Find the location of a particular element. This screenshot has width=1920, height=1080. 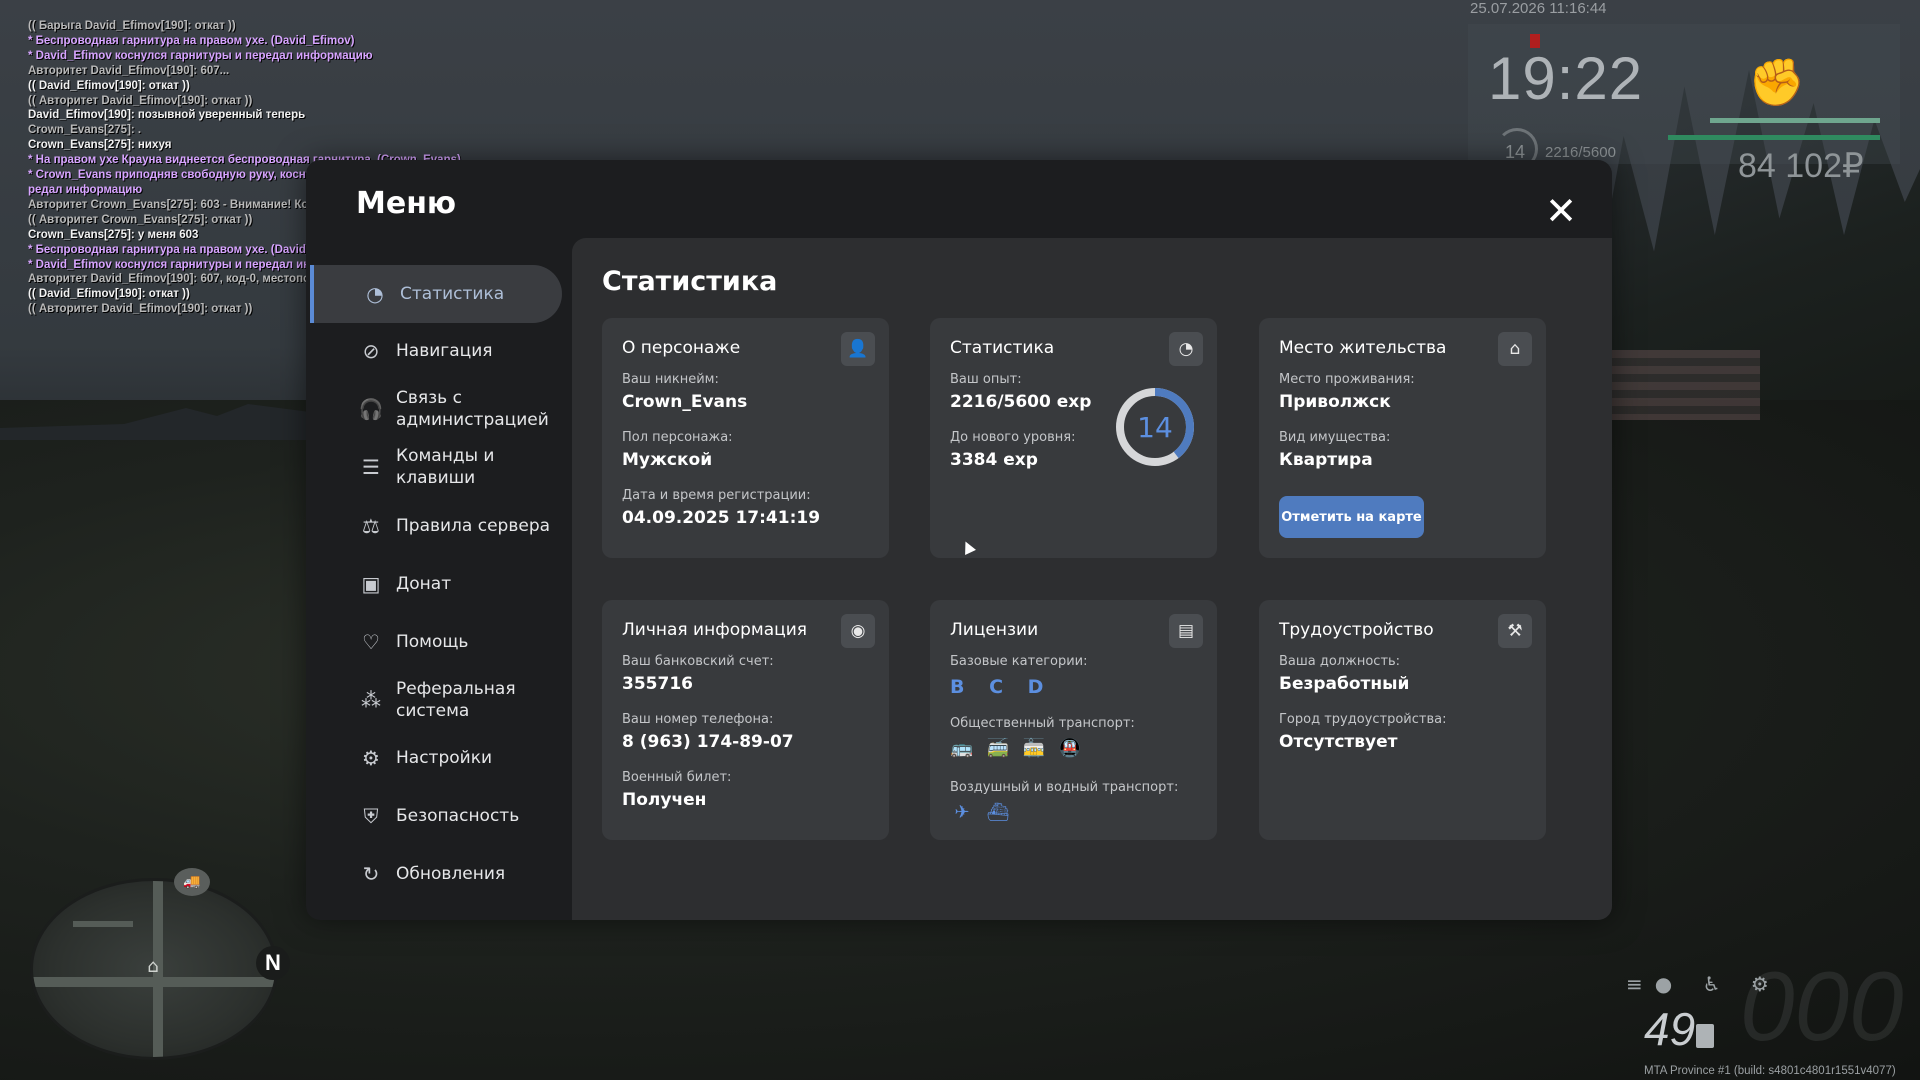

shield-icon: ⛨ is located at coordinates (371, 816).